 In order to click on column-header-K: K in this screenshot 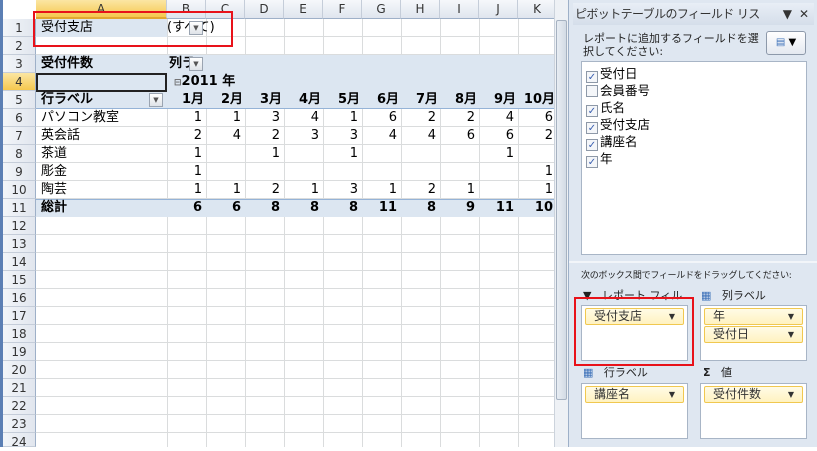, I will do `click(537, 9)`.